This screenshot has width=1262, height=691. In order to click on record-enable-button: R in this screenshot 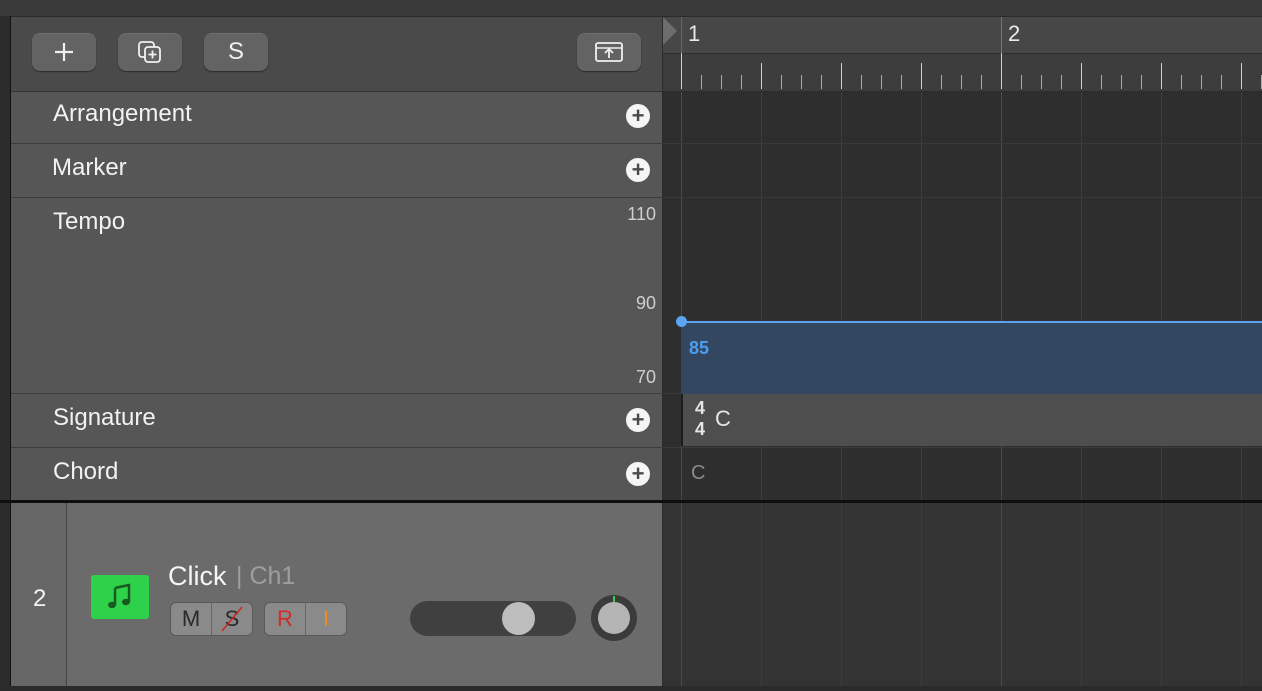, I will do `click(285, 619)`.